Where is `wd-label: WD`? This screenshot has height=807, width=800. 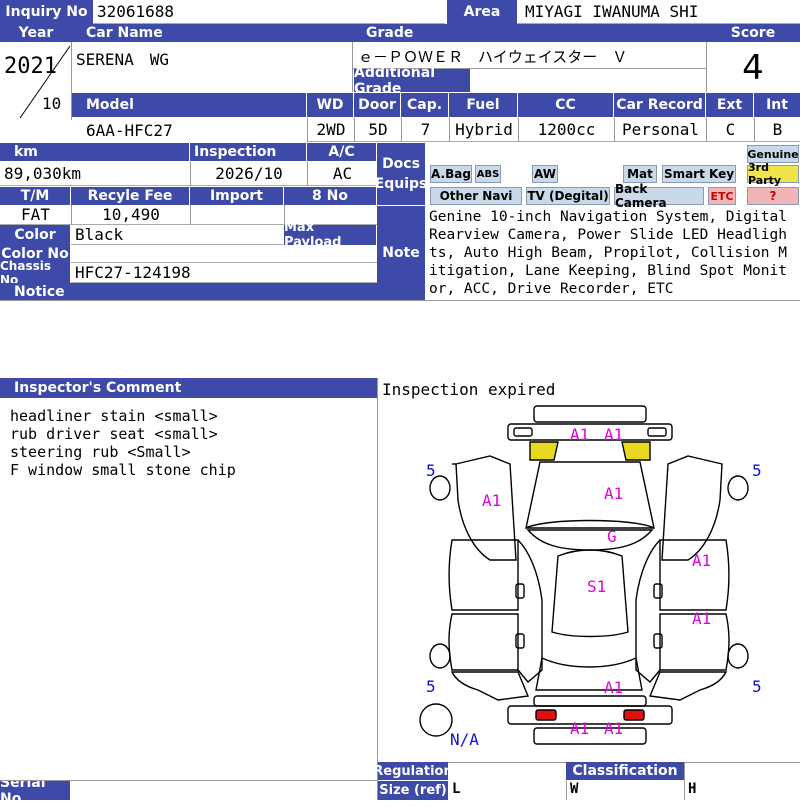
wd-label: WD is located at coordinates (330, 105).